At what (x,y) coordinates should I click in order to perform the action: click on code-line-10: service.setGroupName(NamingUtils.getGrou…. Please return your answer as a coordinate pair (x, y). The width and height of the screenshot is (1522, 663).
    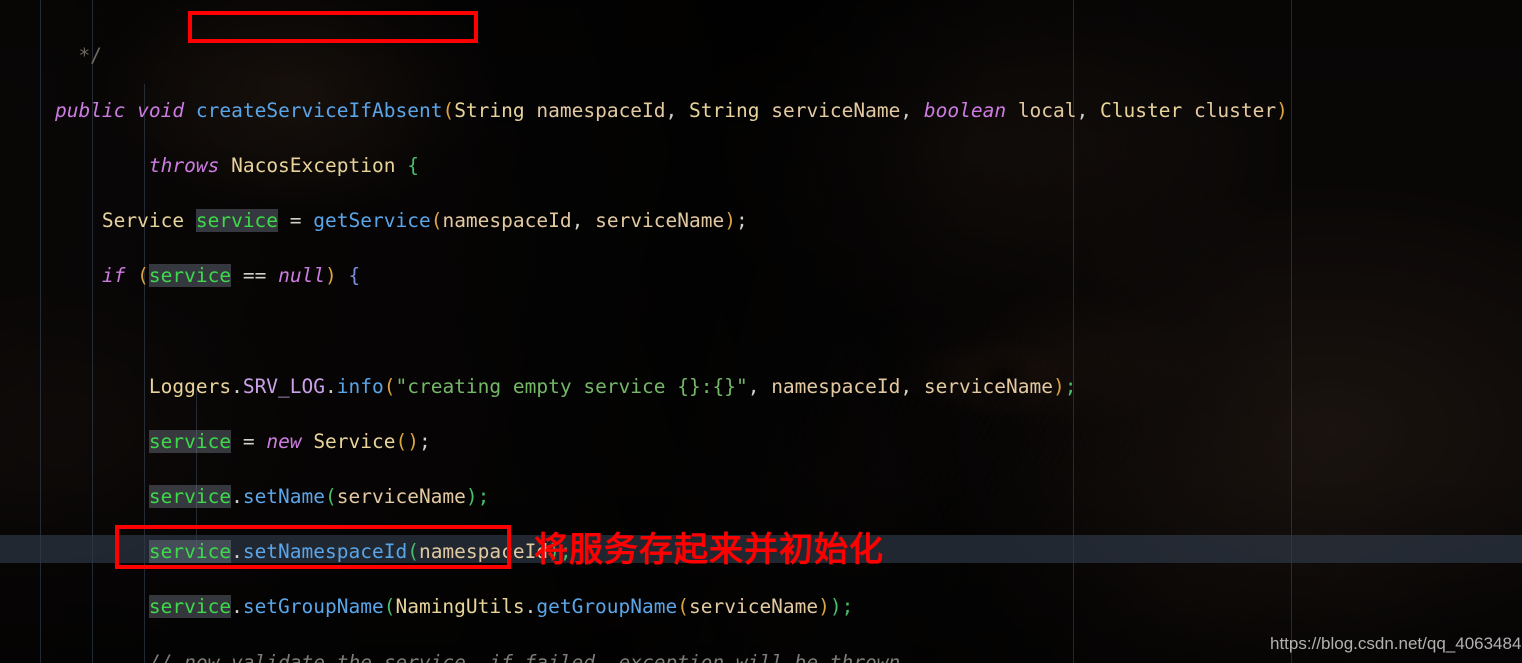
    Looking at the image, I should click on (761, 607).